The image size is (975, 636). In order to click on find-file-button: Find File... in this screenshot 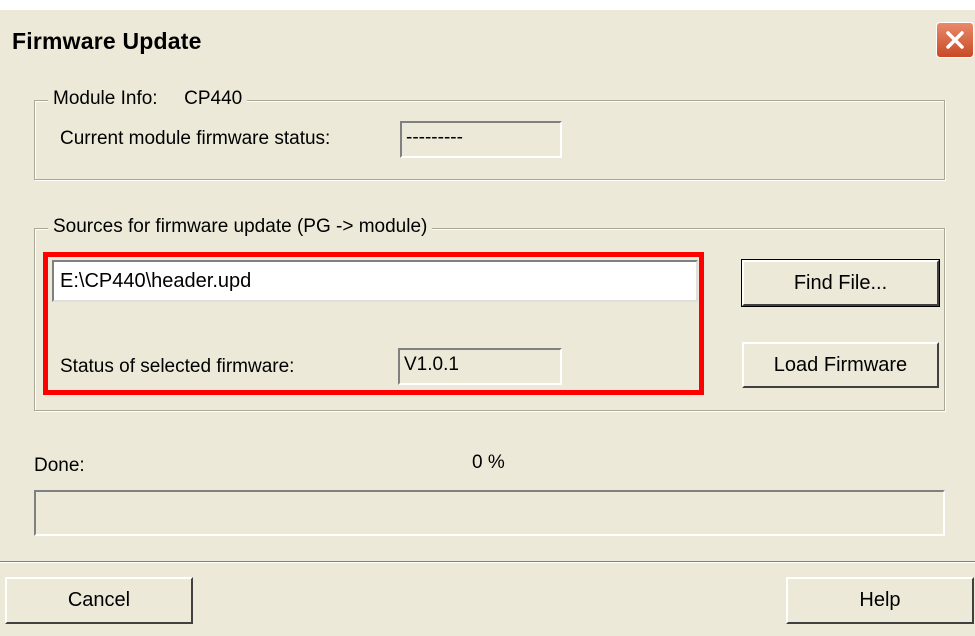, I will do `click(840, 283)`.